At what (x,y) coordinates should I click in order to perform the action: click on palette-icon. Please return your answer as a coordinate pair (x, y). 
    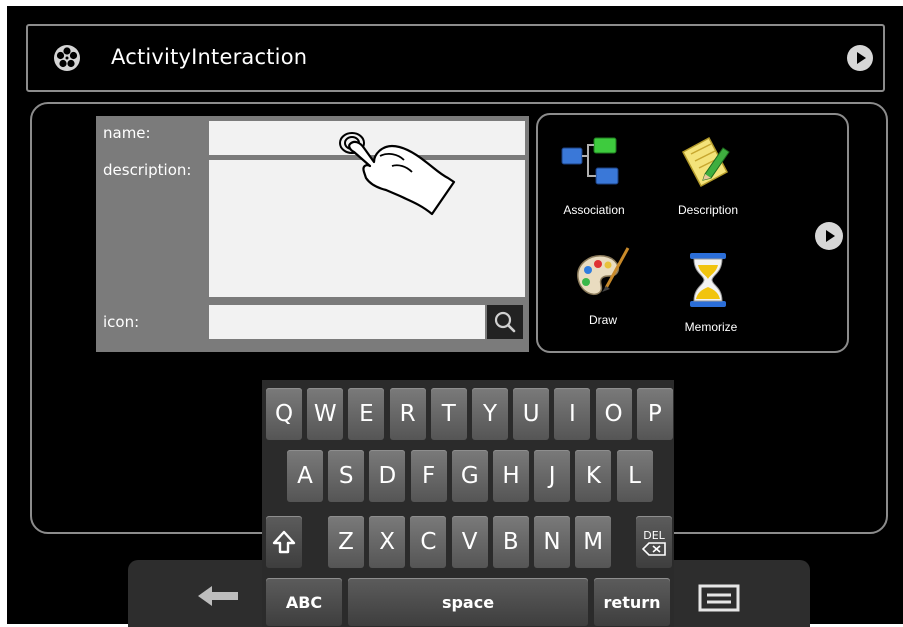
    Looking at the image, I should click on (603, 271).